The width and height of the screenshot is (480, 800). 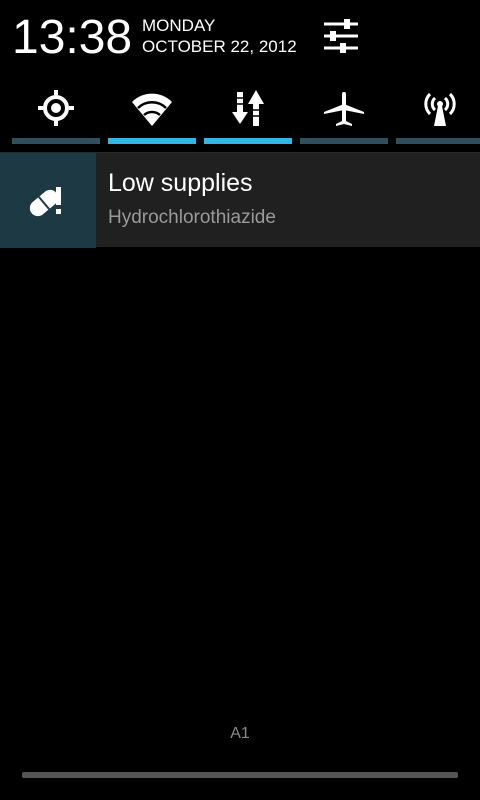 I want to click on settings-sliders-icon, so click(x=341, y=36).